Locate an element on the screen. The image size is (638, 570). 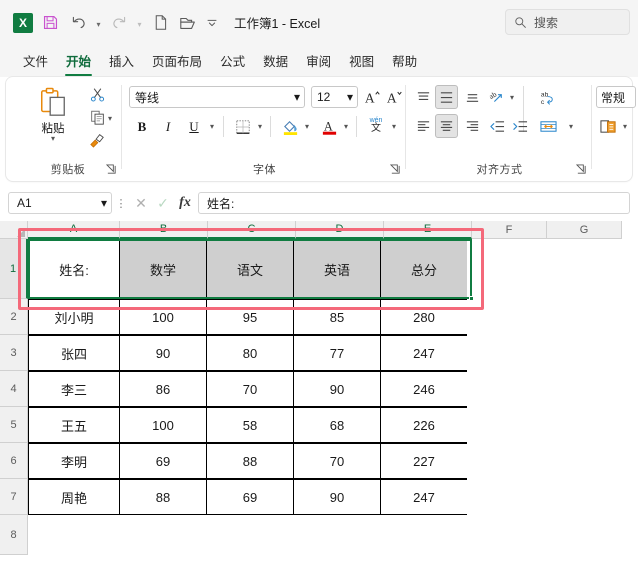
save-icon is located at coordinates (50, 23).